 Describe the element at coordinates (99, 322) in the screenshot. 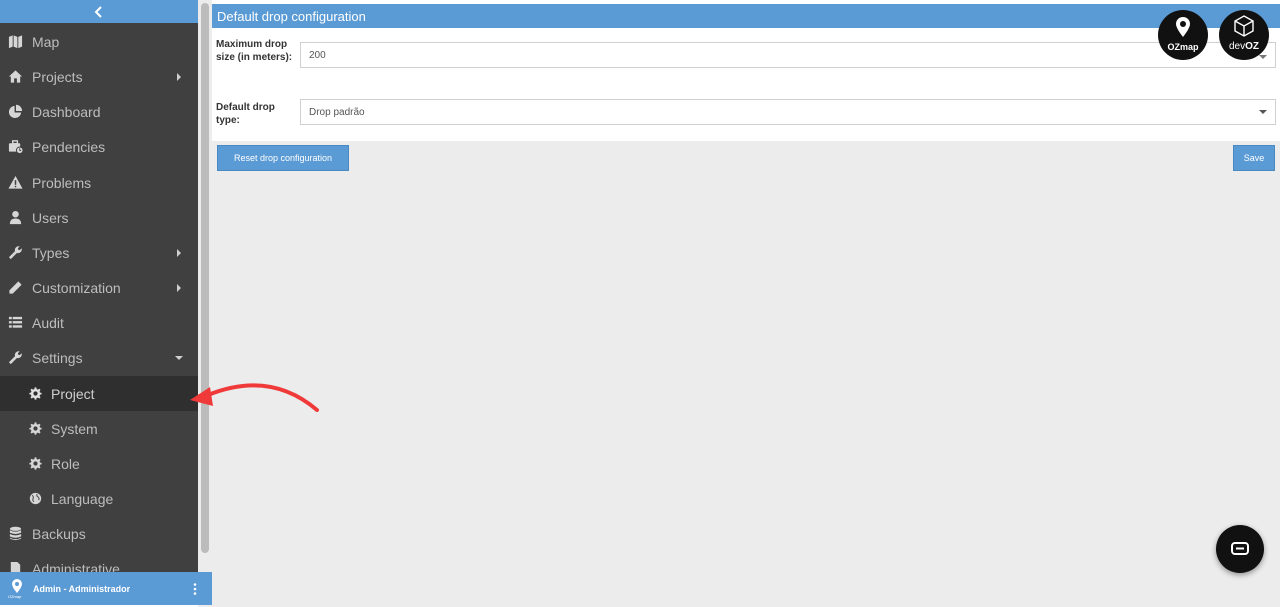

I see `sidebar-item-audit: Audit` at that location.